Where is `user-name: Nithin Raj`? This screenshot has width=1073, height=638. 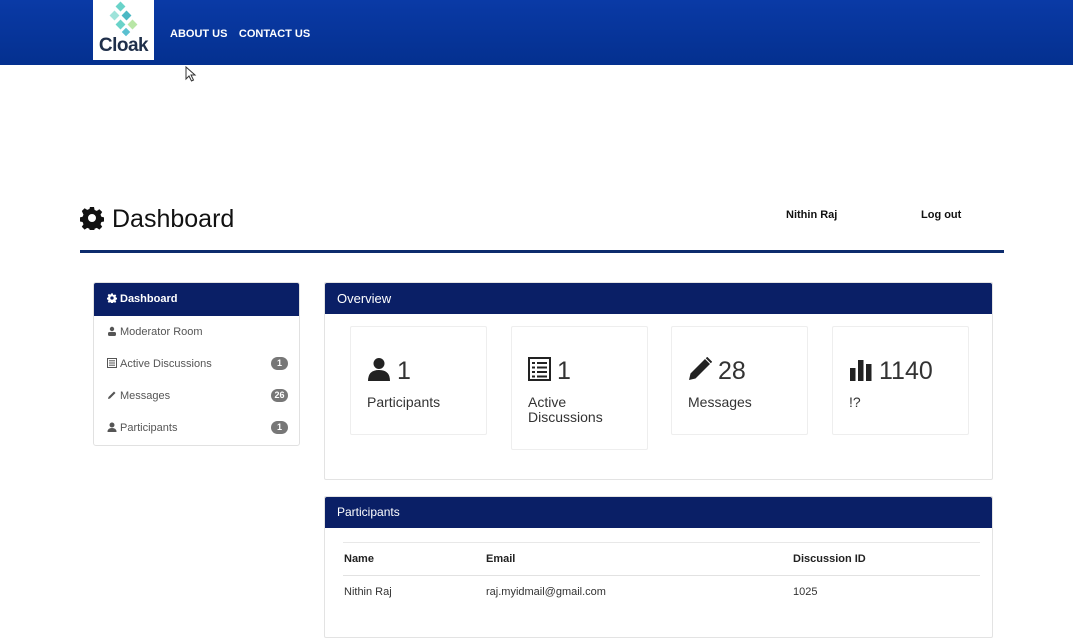
user-name: Nithin Raj is located at coordinates (811, 215).